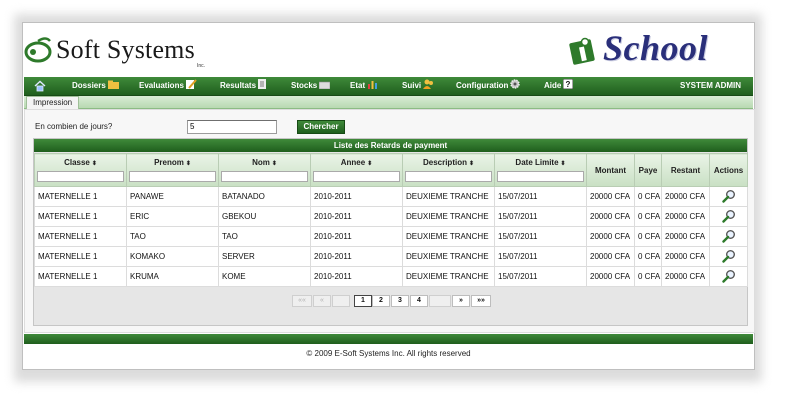  Describe the element at coordinates (80, 170) in the screenshot. I see `col-classe: Classe ⬍` at that location.